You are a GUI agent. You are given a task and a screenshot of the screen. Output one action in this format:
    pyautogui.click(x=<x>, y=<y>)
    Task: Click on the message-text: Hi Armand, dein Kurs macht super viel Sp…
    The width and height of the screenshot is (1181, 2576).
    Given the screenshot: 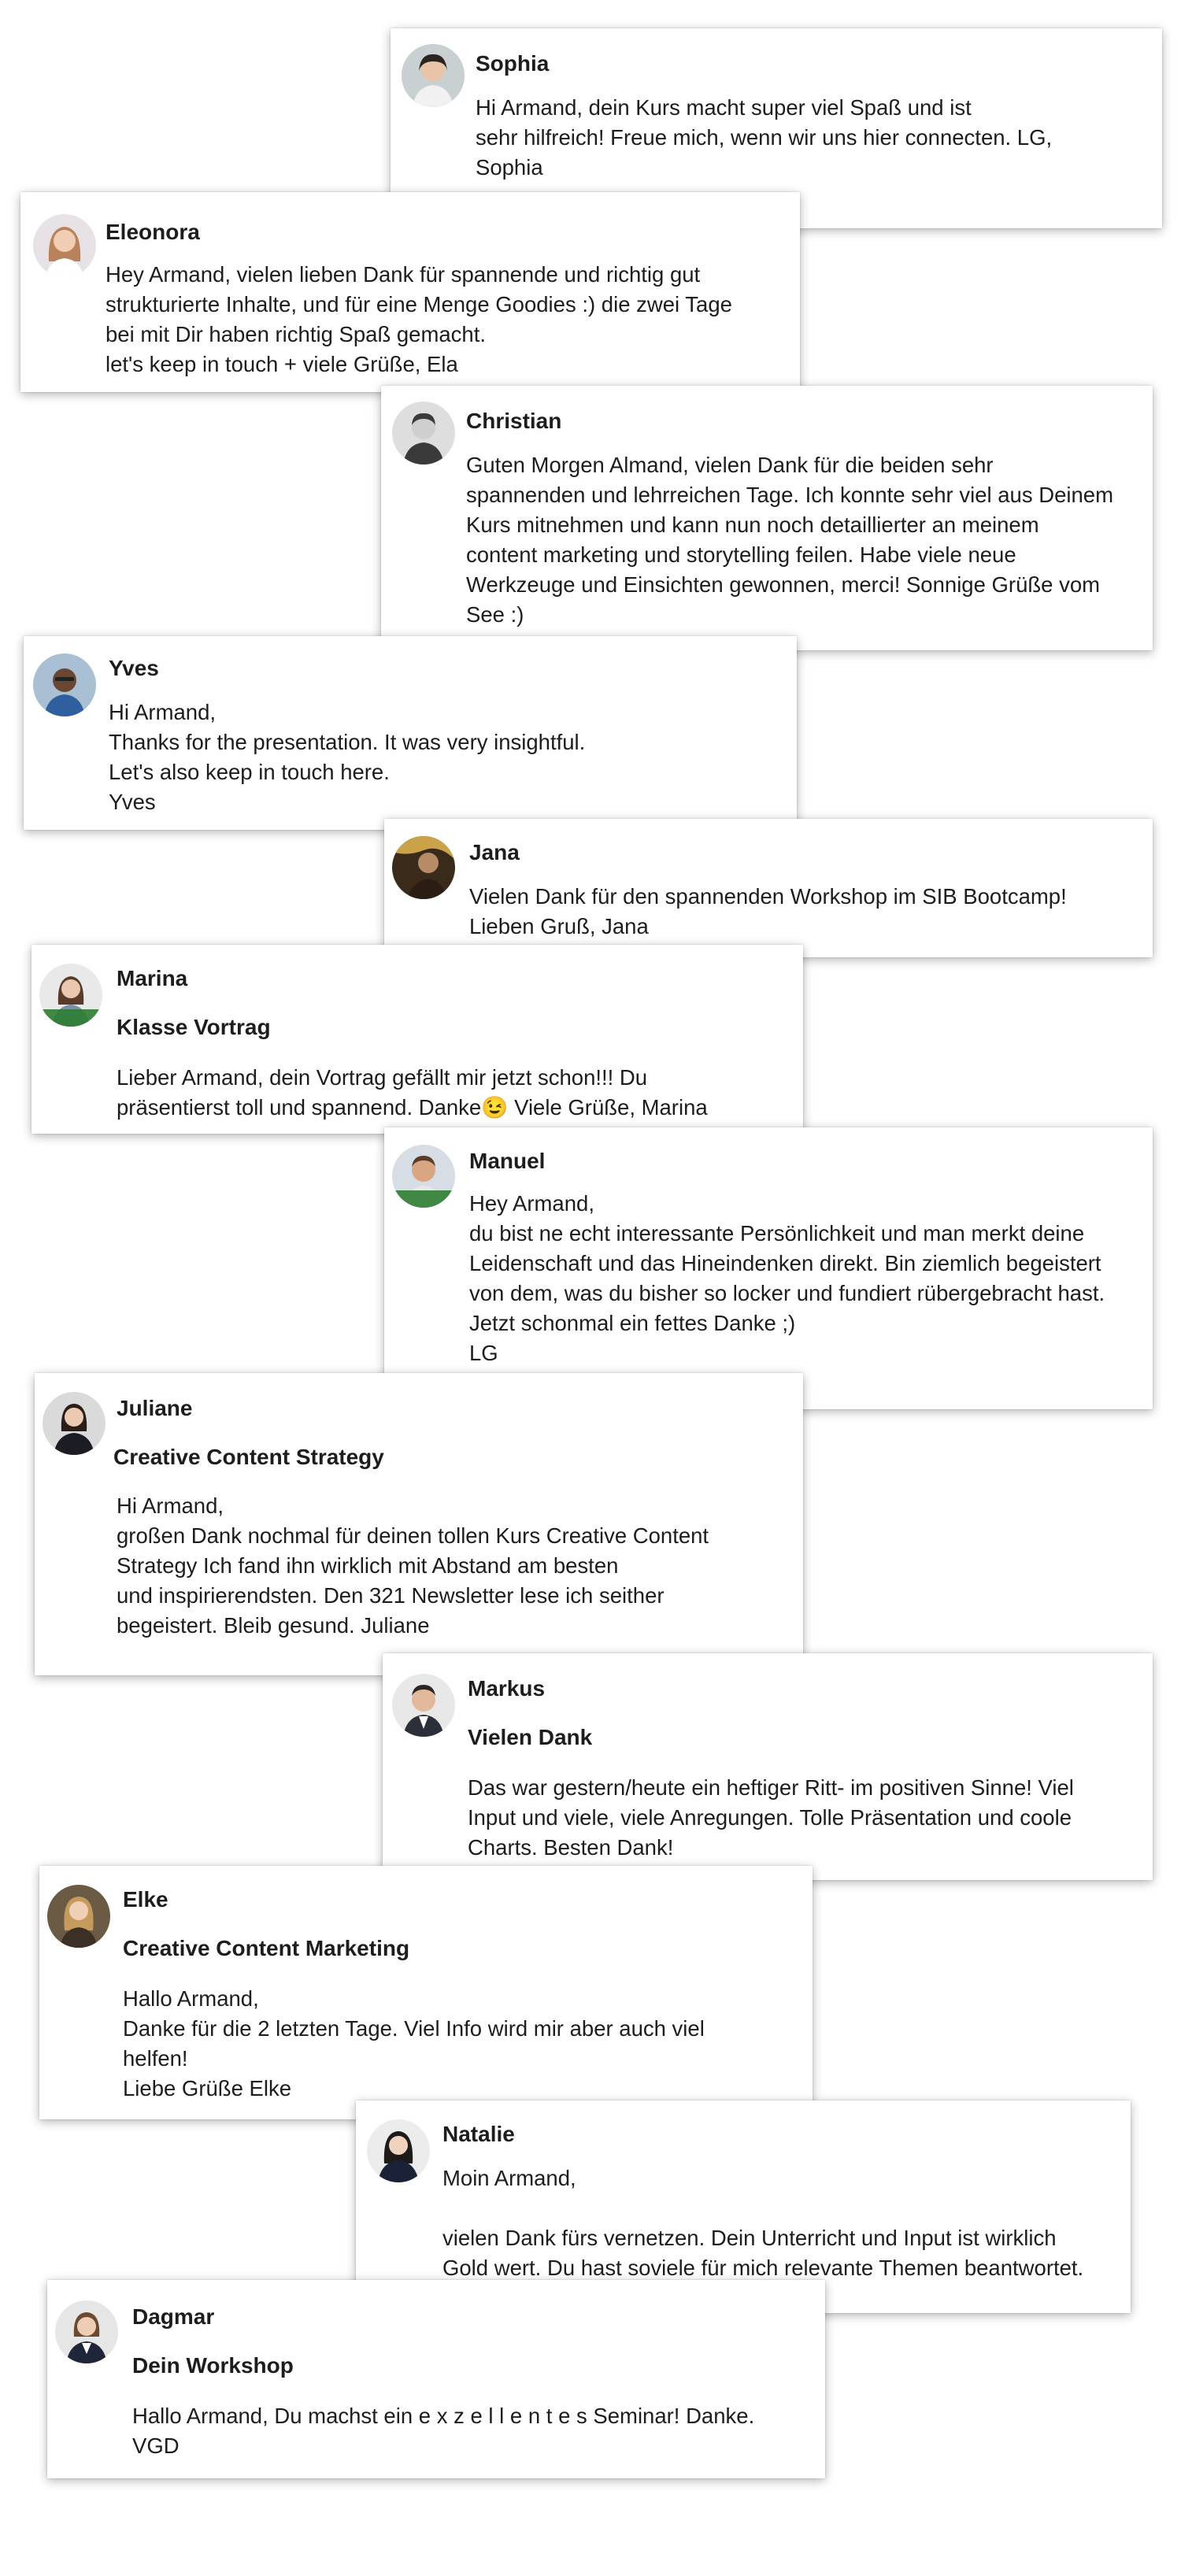 What is the action you would take?
    pyautogui.click(x=764, y=137)
    